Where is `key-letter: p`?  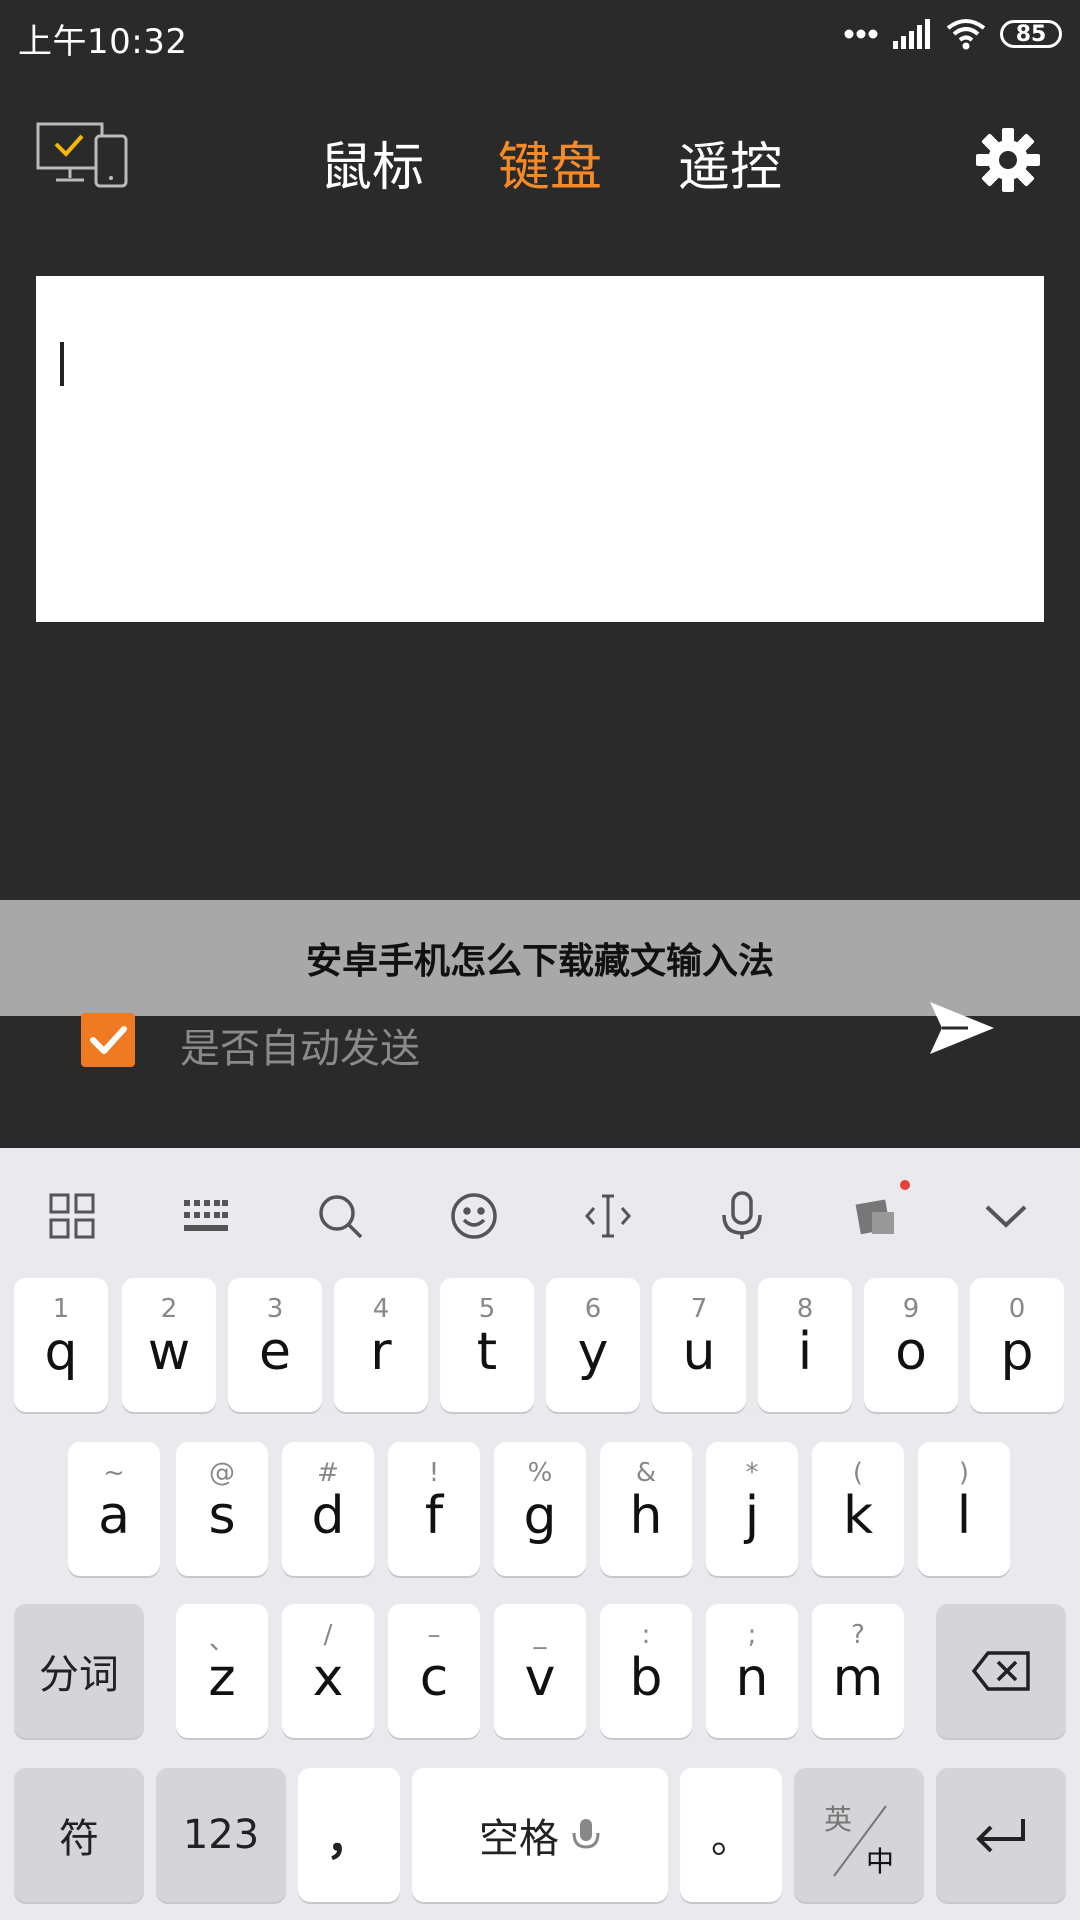
key-letter: p is located at coordinates (1017, 1352).